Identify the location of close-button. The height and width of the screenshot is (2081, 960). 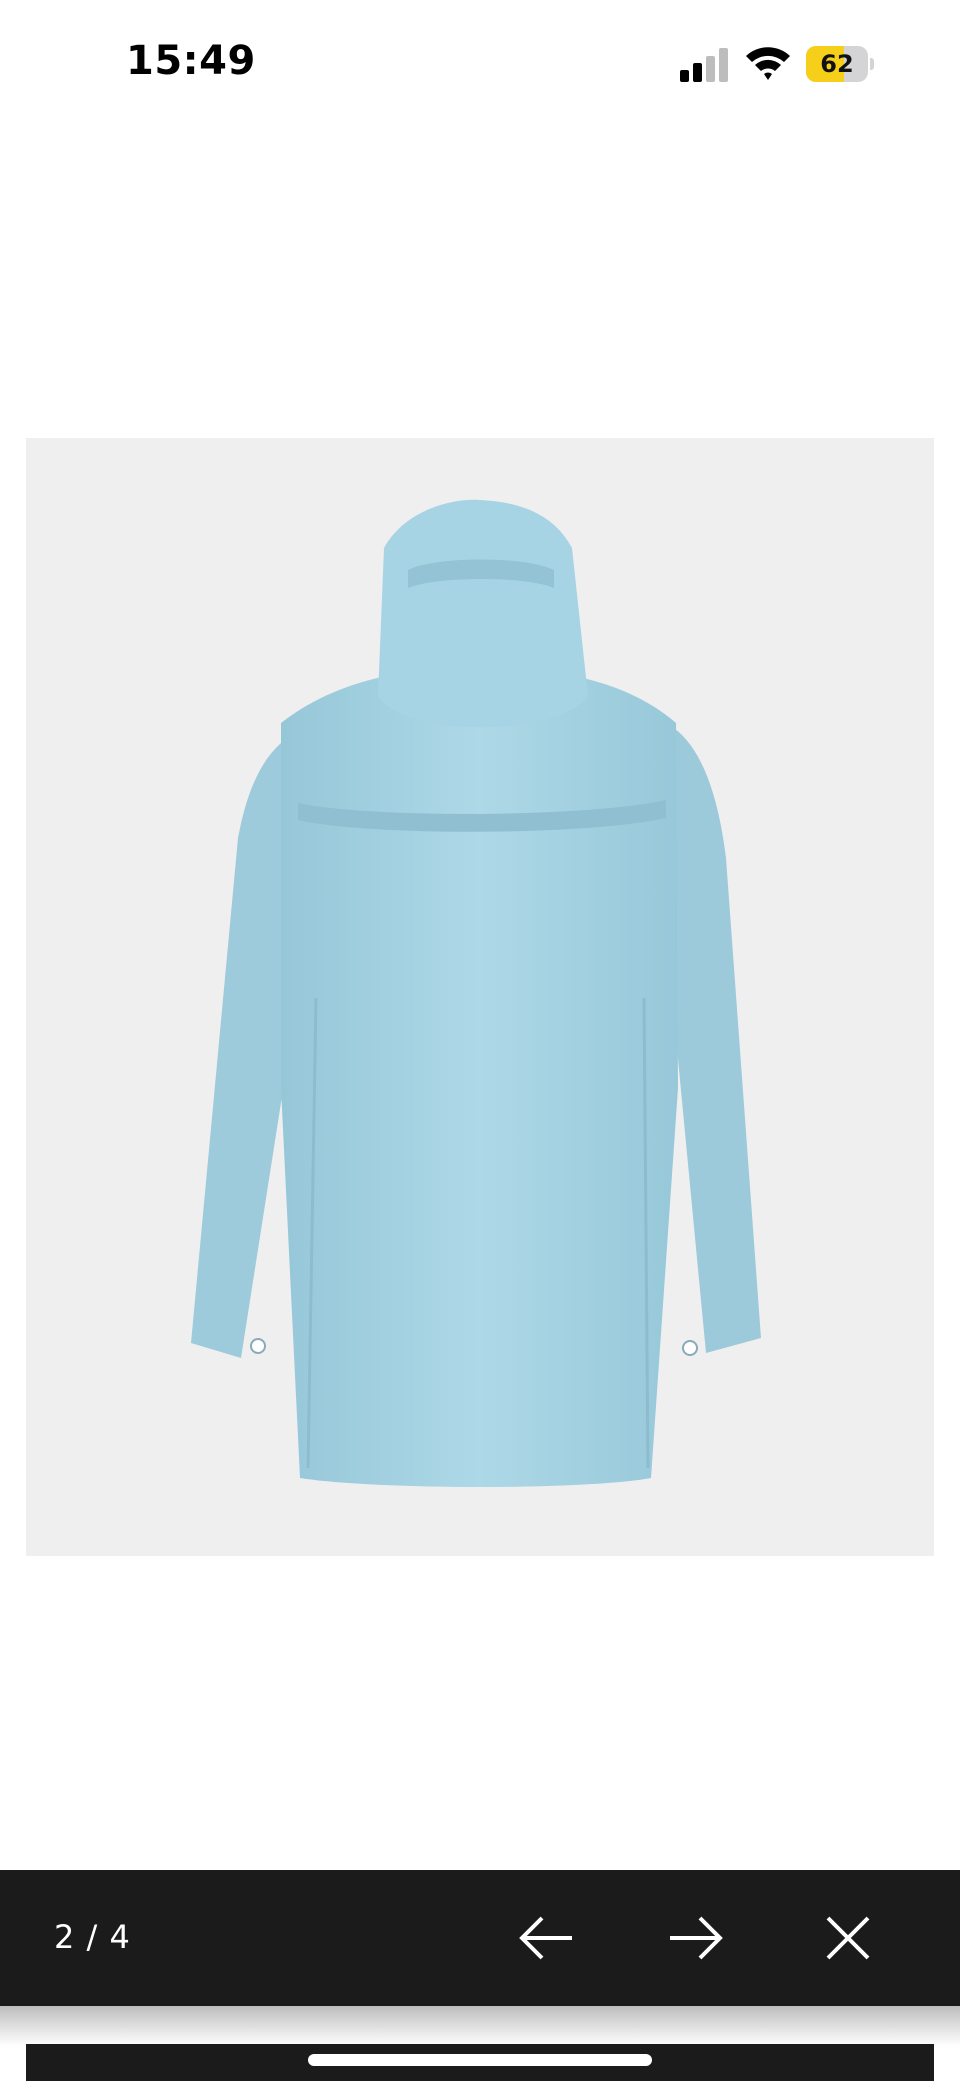
(848, 1938).